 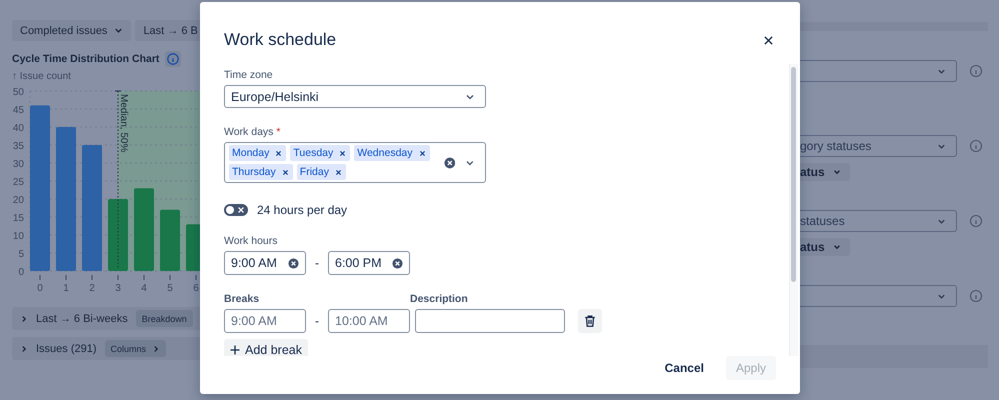 What do you see at coordinates (123, 123) in the screenshot?
I see `median-label: Median, 50%` at bounding box center [123, 123].